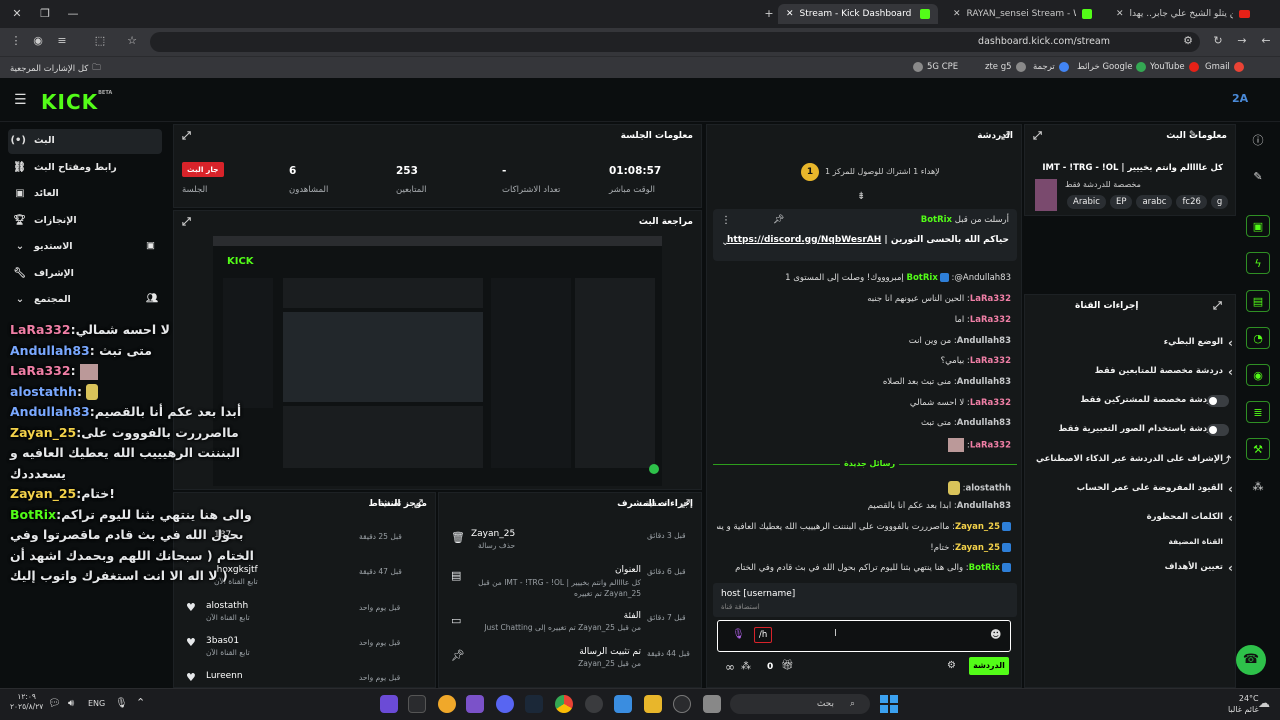 This screenshot has width=1280, height=720. I want to click on sidebar-item-moderation: 🔧︎ الإشراف, so click(85, 274).